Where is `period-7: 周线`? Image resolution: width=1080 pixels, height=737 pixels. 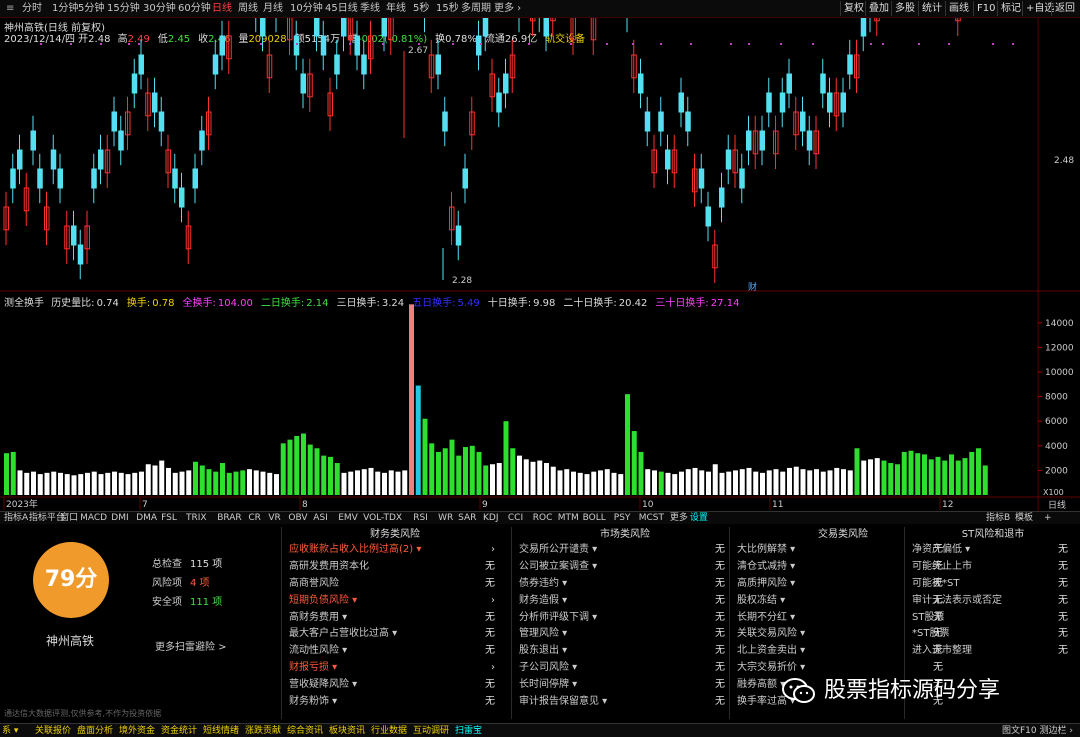
period-7: 周线 is located at coordinates (248, 9).